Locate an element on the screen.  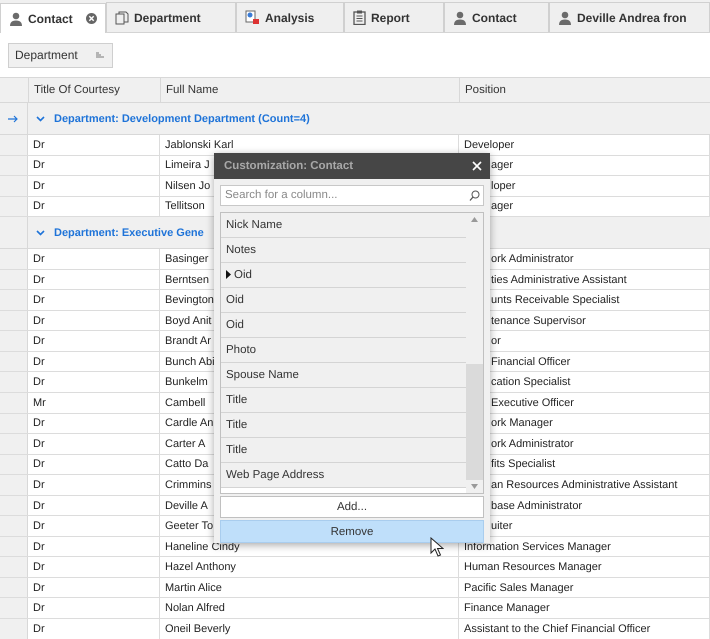
tab: Report is located at coordinates (394, 17).